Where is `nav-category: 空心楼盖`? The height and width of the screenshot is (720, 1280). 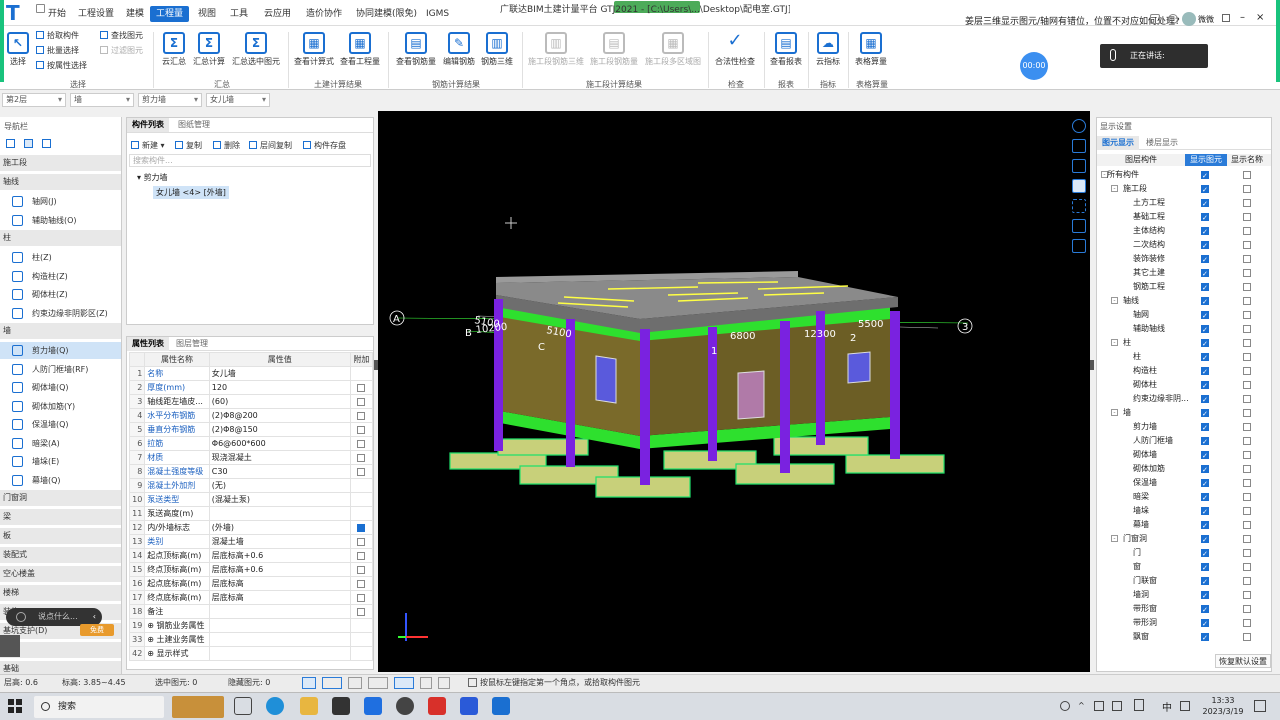
nav-category: 空心楼盖 is located at coordinates (60, 574).